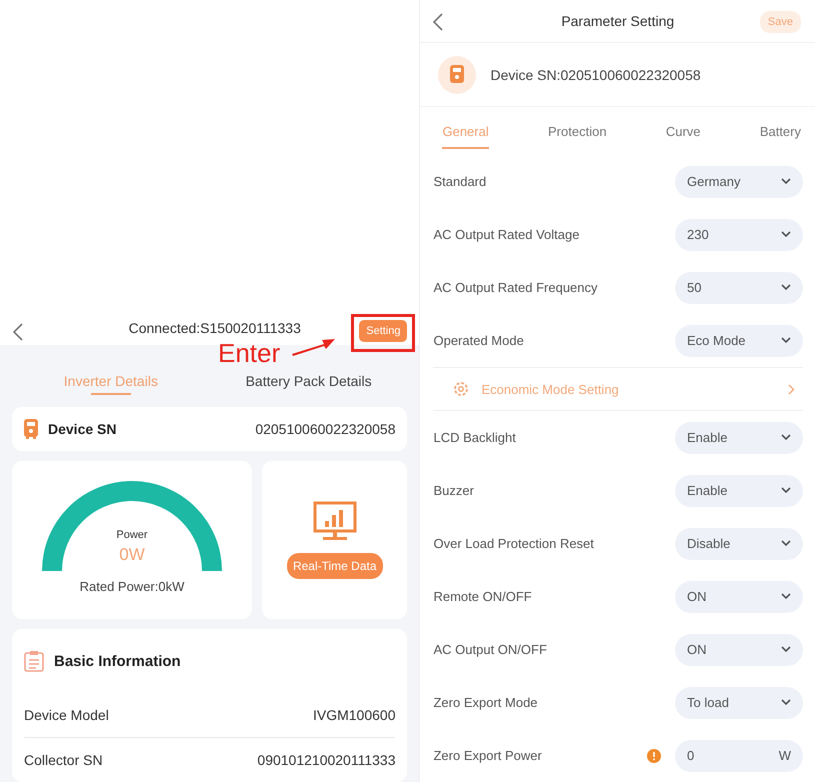 This screenshot has width=815, height=782. I want to click on info-value: IVGM100600, so click(354, 715).